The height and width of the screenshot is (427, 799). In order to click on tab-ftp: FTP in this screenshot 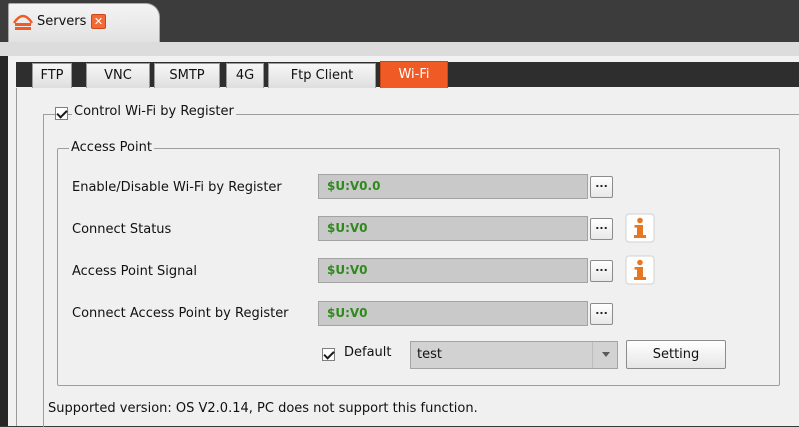, I will do `click(52, 75)`.